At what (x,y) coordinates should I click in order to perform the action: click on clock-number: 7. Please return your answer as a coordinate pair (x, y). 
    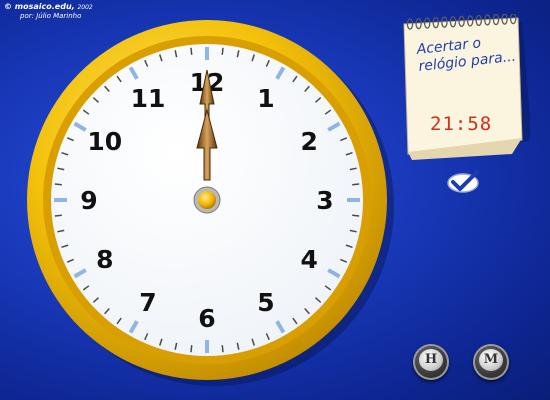
    Looking at the image, I should click on (147, 302).